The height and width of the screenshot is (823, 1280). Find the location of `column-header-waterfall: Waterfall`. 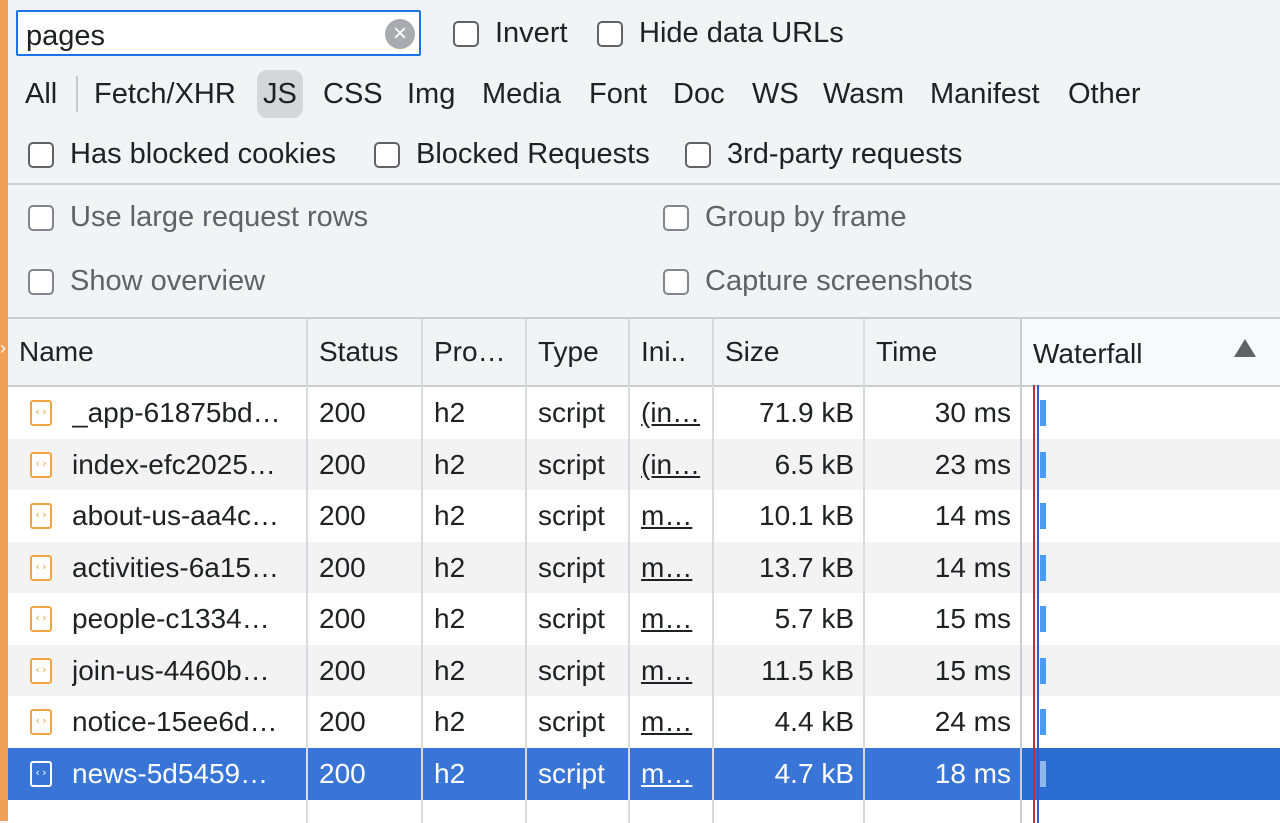

column-header-waterfall: Waterfall is located at coordinates (1151, 352).